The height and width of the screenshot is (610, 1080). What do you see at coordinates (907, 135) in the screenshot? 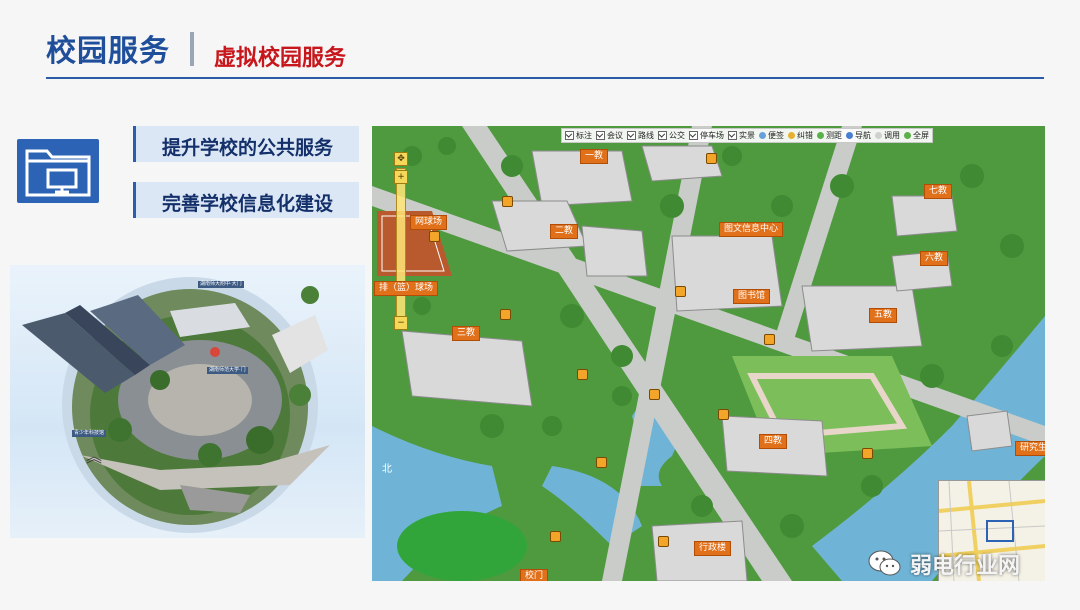
I see `fullscreen-icon` at bounding box center [907, 135].